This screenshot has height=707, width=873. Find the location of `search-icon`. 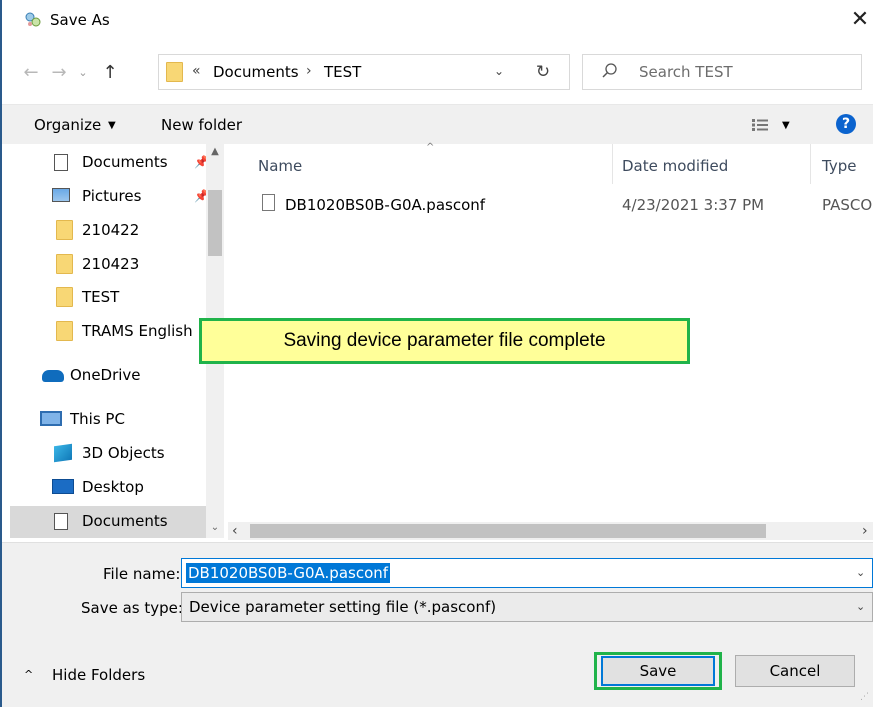

search-icon is located at coordinates (609, 70).